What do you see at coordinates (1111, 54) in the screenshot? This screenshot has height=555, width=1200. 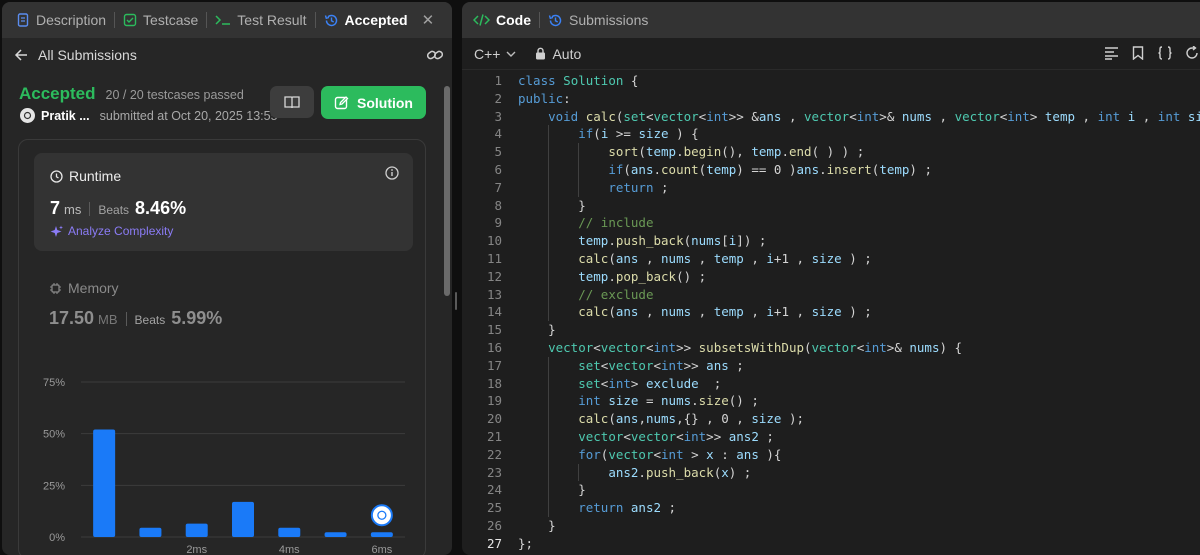 I see `format-icon` at bounding box center [1111, 54].